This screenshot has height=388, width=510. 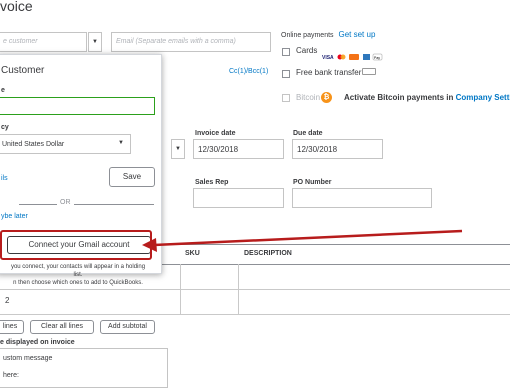 I want to click on currency-value: United States Dollar, so click(x=33, y=144).